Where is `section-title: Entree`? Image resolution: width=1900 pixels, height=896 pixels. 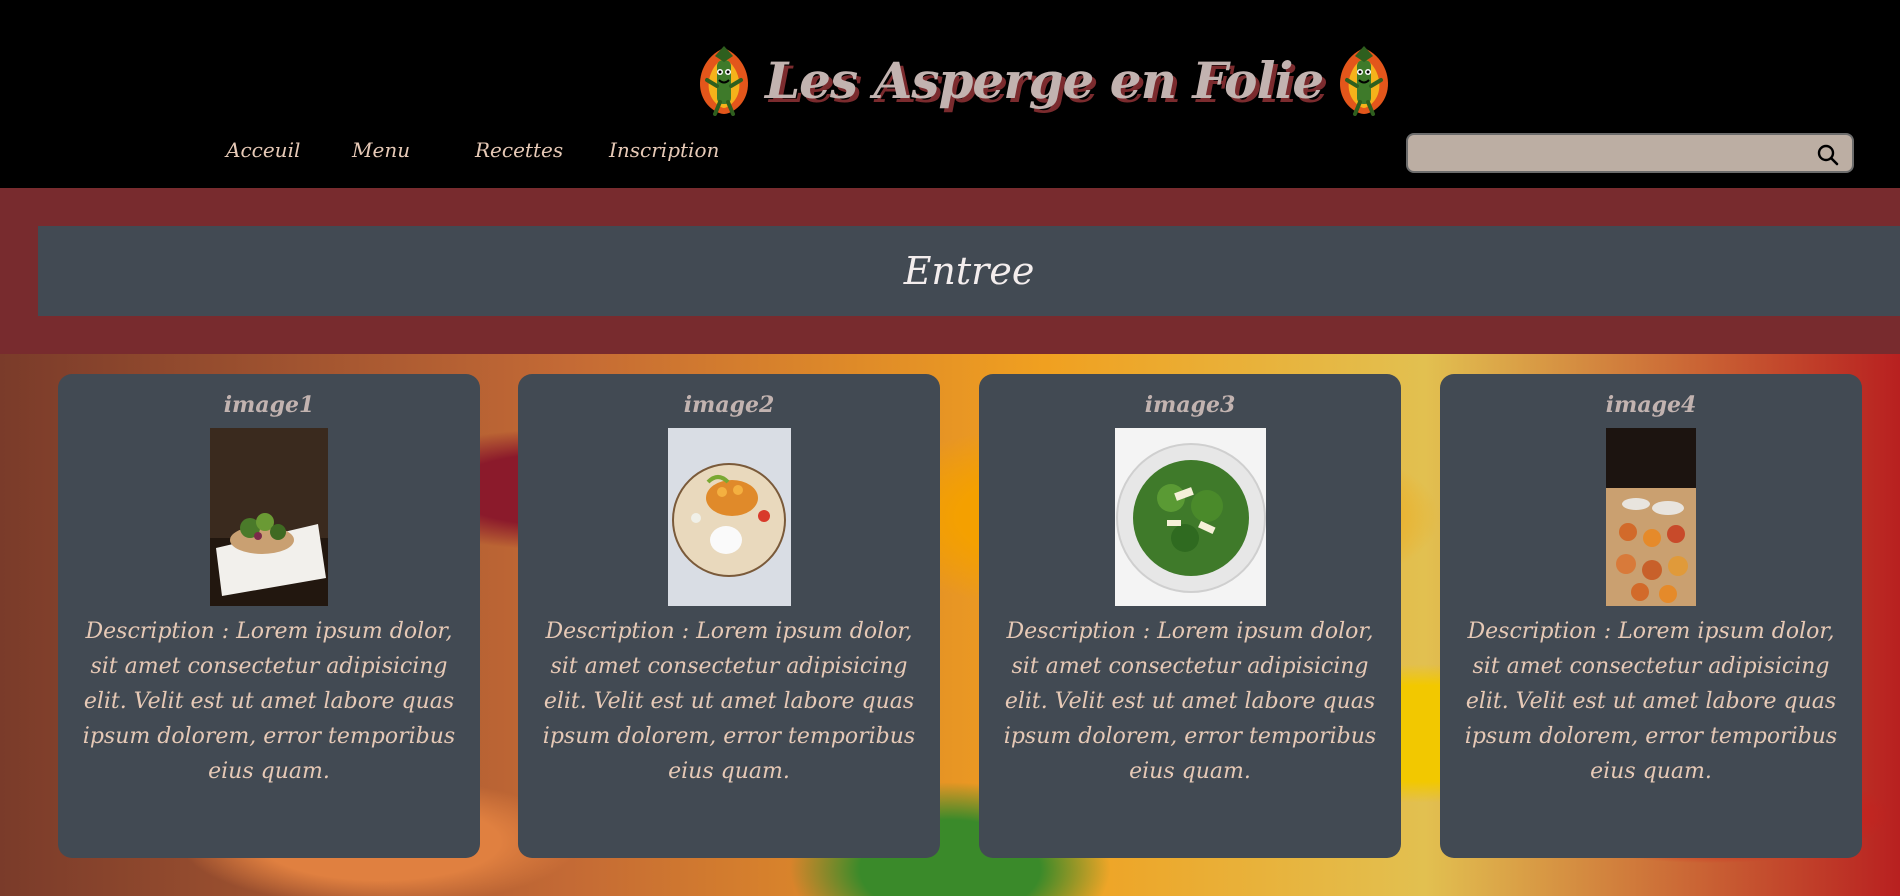
section-title: Entree is located at coordinates (969, 271).